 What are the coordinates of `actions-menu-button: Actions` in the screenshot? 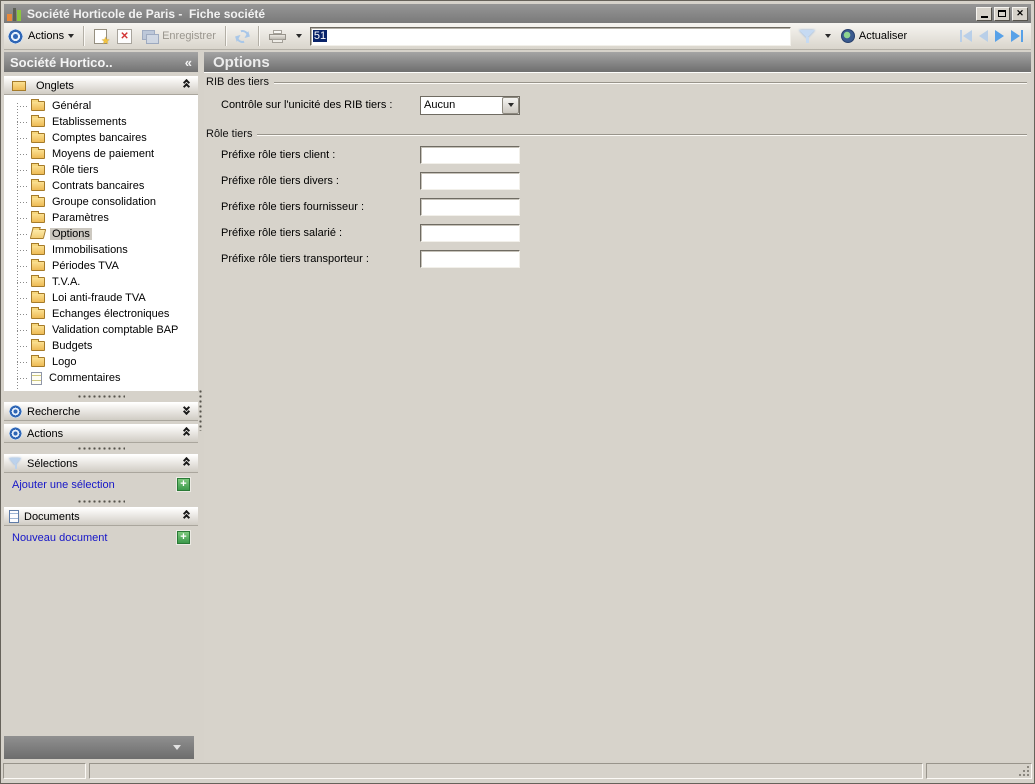 It's located at (51, 36).